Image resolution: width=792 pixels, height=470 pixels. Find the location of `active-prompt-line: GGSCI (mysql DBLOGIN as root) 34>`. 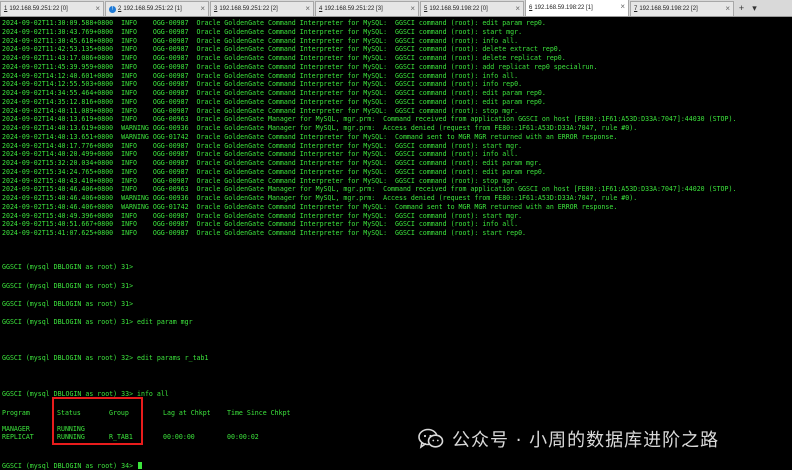

active-prompt-line: GGSCI (mysql DBLOGIN as root) 34> is located at coordinates (72, 466).